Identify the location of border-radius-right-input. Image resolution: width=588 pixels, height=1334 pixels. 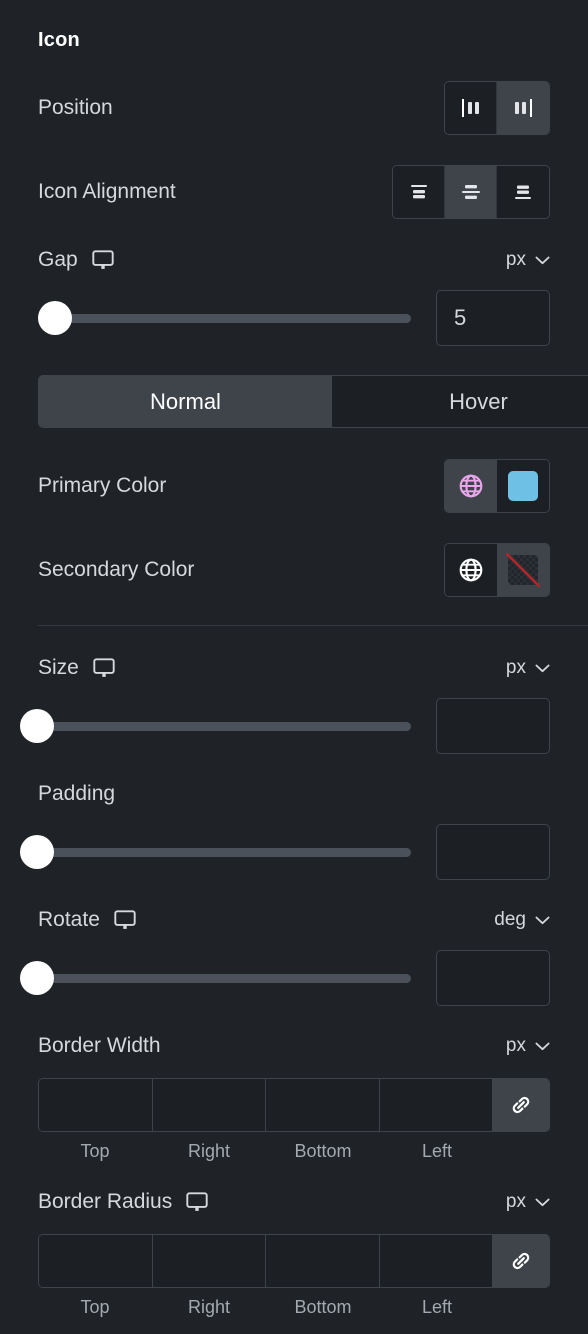
(209, 1261).